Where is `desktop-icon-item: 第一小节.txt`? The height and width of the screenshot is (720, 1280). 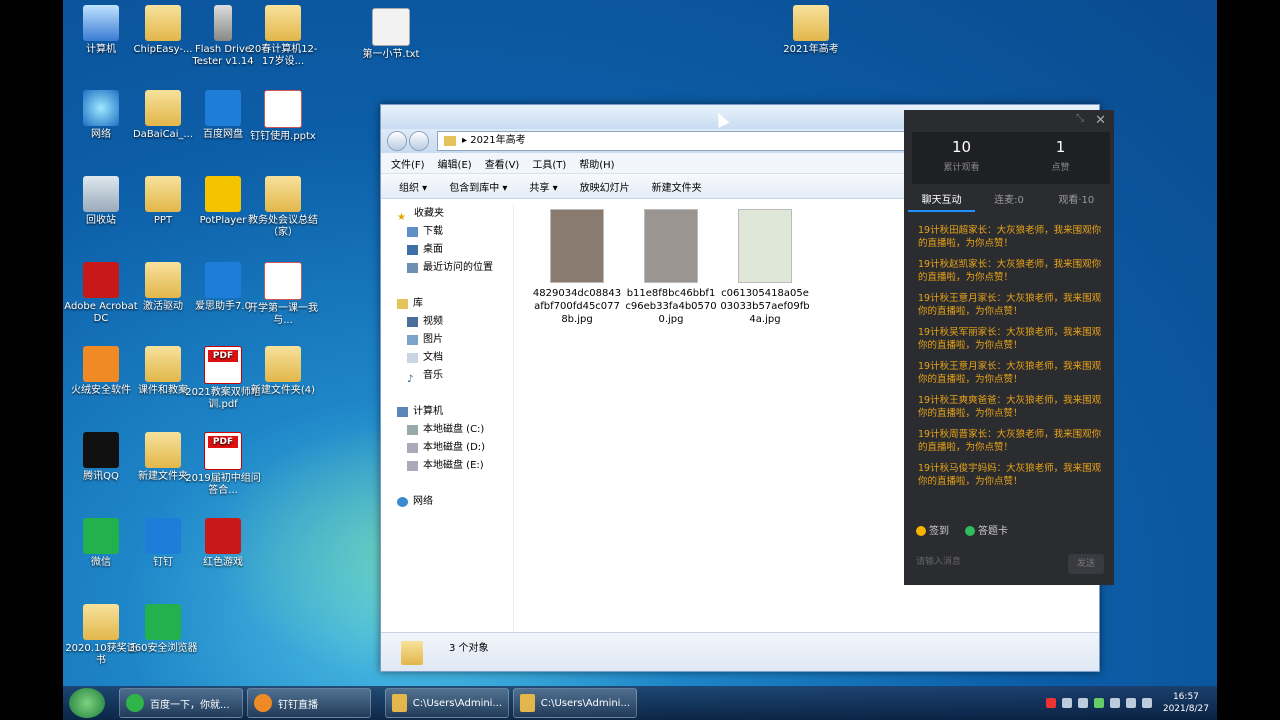
desktop-icon-item: 第一小节.txt is located at coordinates (391, 34).